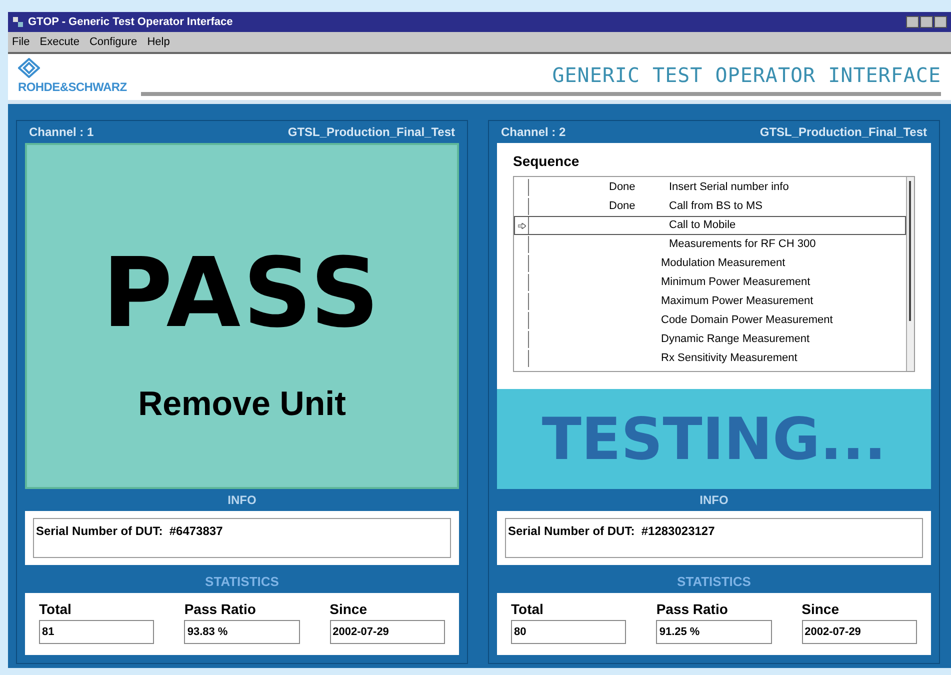 The width and height of the screenshot is (951, 675). I want to click on logo-text: ROHDE&SCHWARZ, so click(72, 87).